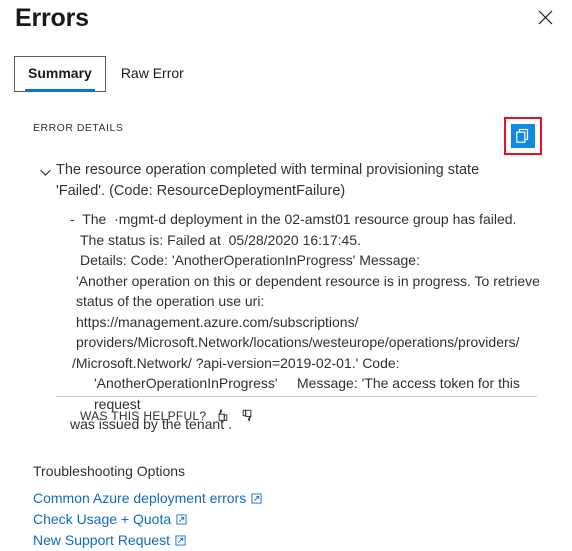 This screenshot has width=572, height=551. Describe the element at coordinates (45, 169) in the screenshot. I see `chevron-down-icon` at that location.